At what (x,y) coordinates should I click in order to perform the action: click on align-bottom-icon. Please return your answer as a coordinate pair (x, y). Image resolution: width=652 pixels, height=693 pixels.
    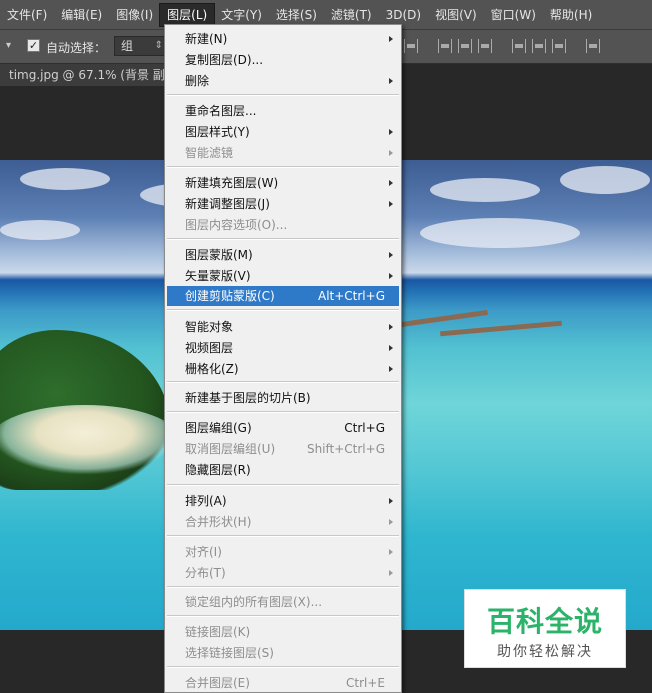
    Looking at the image, I should click on (411, 46).